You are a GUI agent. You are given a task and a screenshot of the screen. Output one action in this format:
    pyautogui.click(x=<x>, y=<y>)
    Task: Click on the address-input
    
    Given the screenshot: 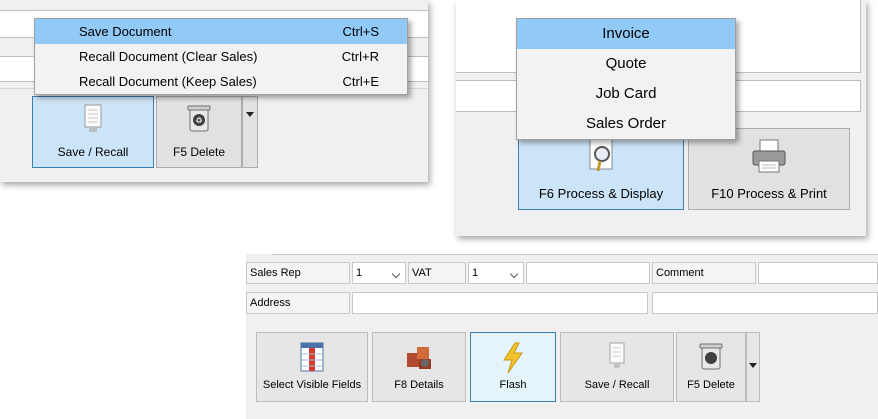 What is the action you would take?
    pyautogui.click(x=500, y=303)
    